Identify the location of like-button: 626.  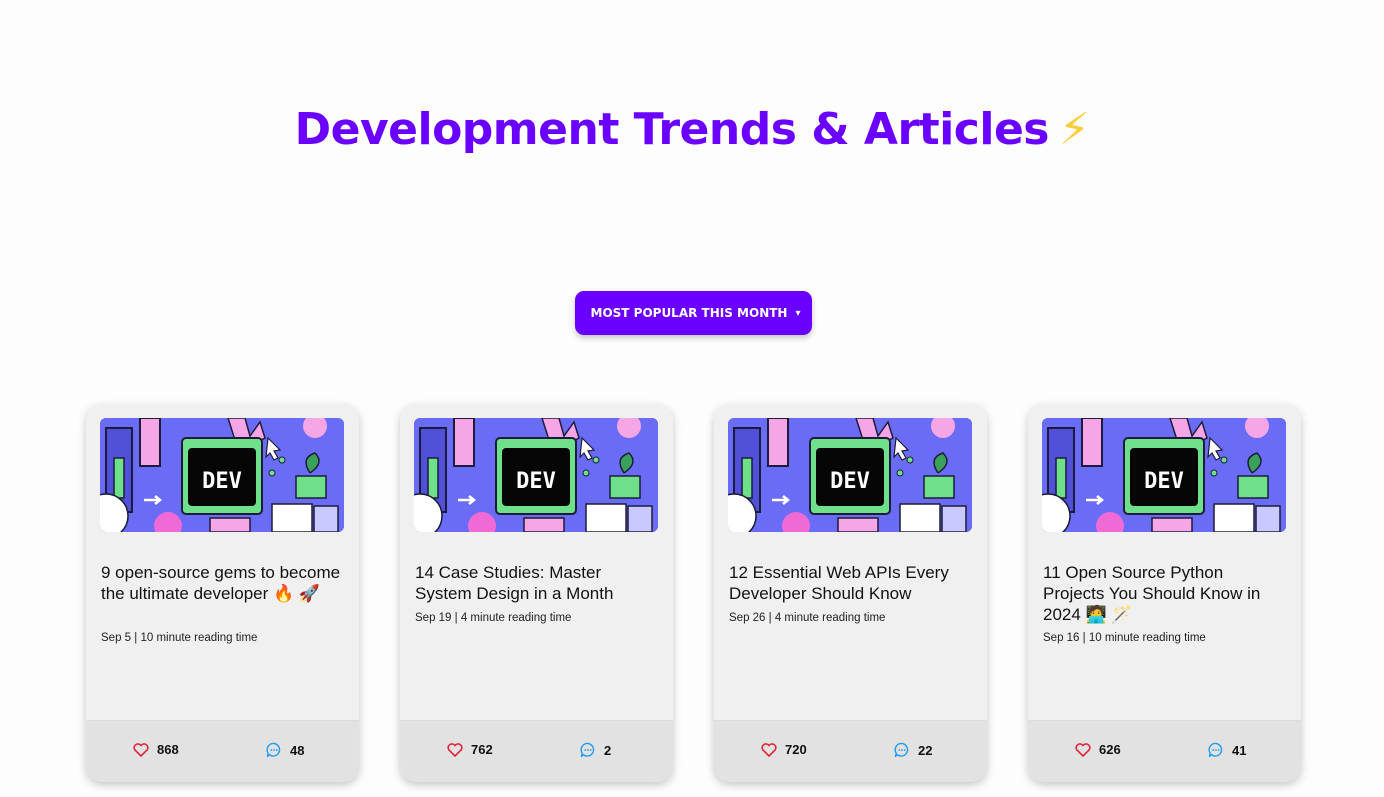
(1098, 749).